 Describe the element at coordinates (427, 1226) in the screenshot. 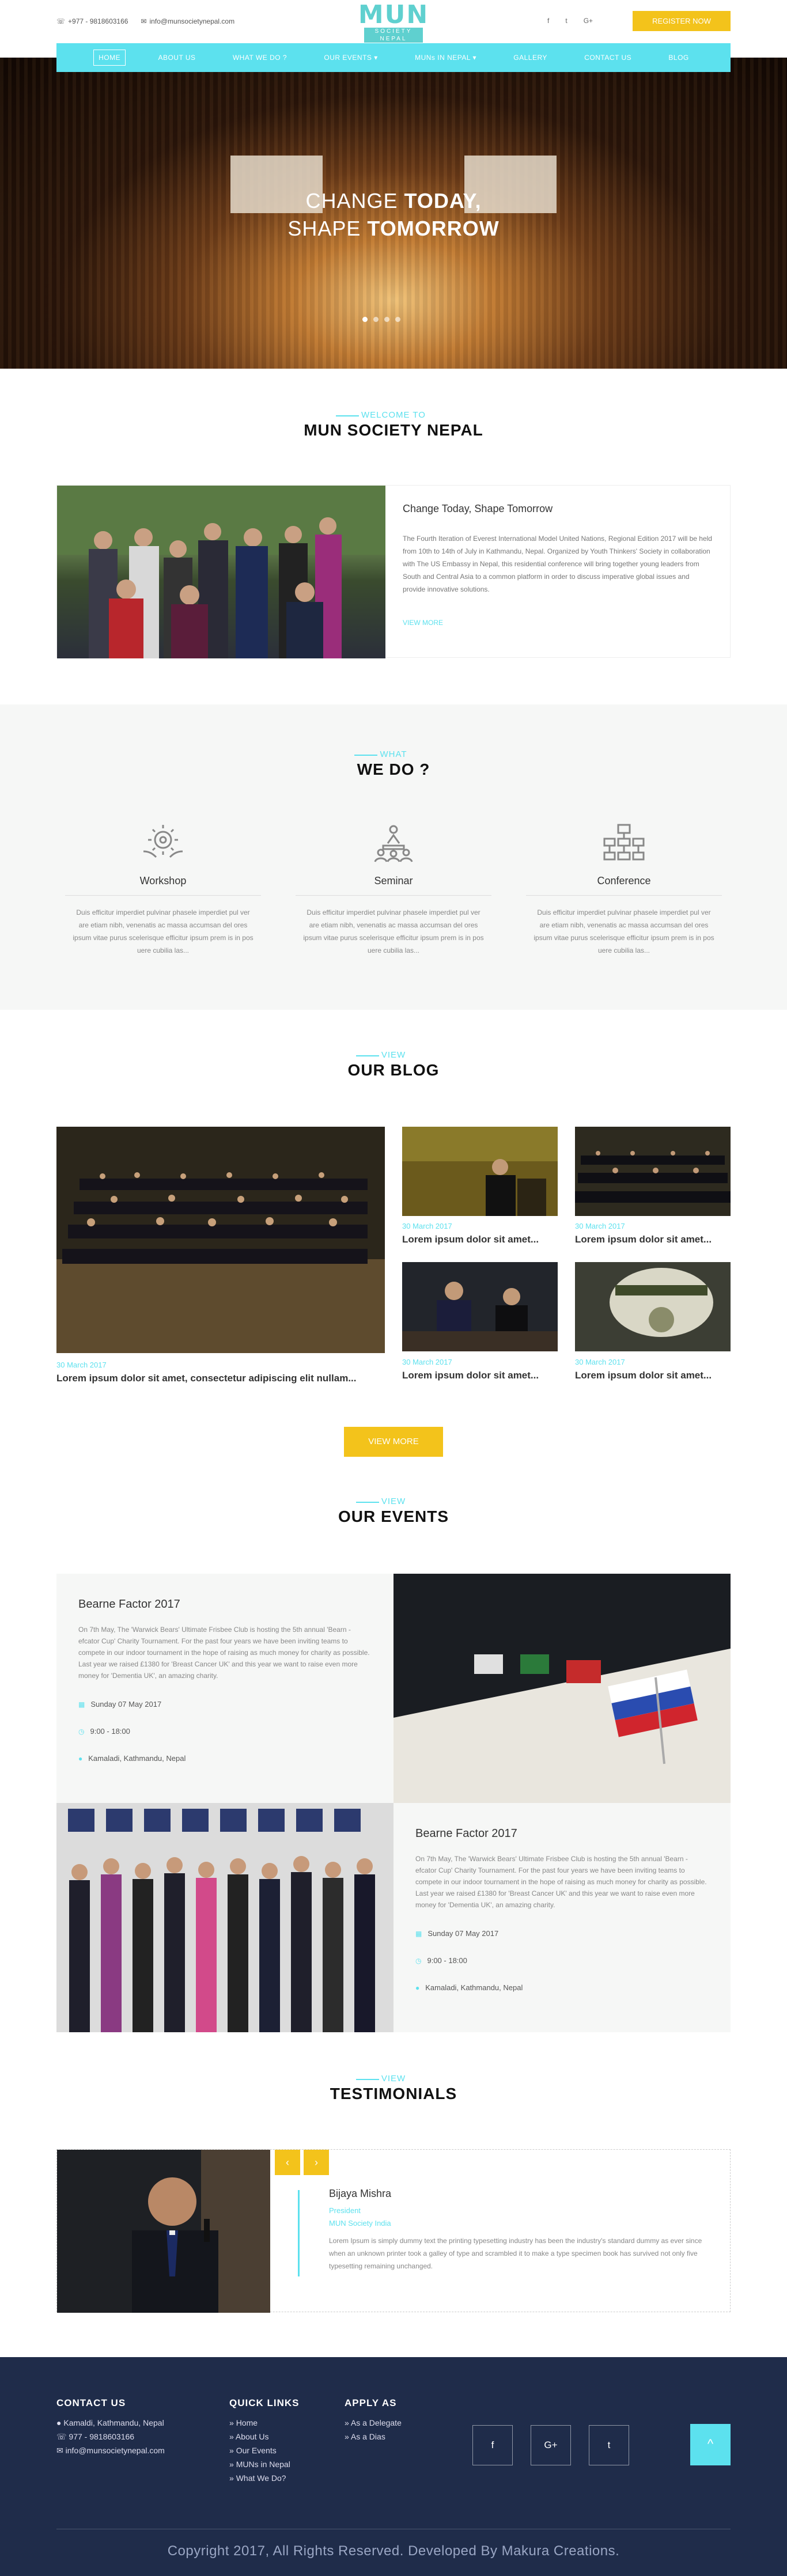

I see `blog-post-date: 30 March 2017` at that location.